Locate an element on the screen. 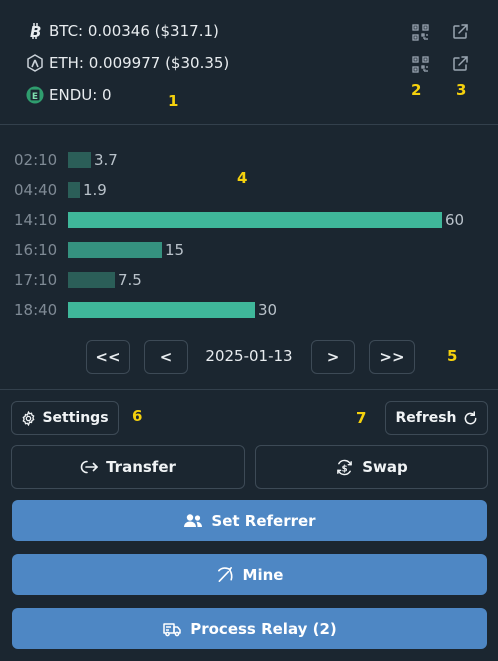 The width and height of the screenshot is (498, 661). process-relay-label: Process Relay (2) is located at coordinates (263, 628).